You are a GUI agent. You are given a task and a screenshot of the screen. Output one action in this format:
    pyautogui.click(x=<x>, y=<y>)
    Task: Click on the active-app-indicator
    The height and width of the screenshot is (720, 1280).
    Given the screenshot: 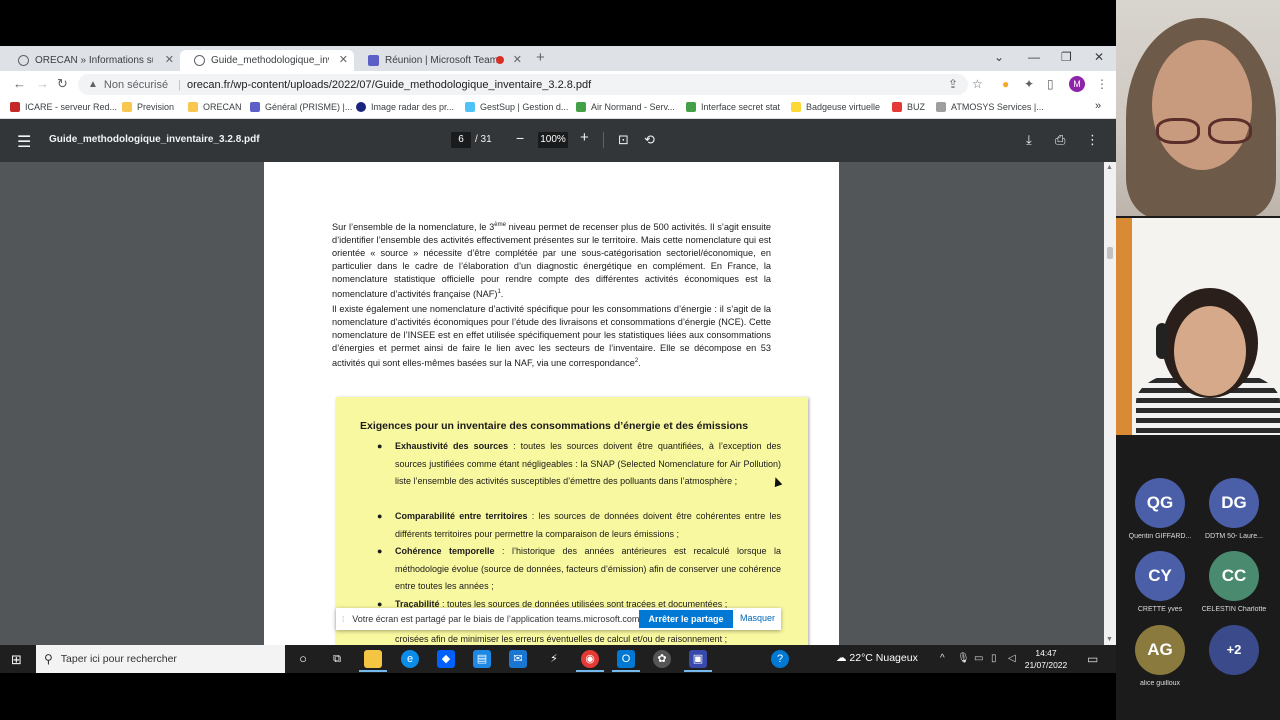 What is the action you would take?
    pyautogui.click(x=698, y=671)
    